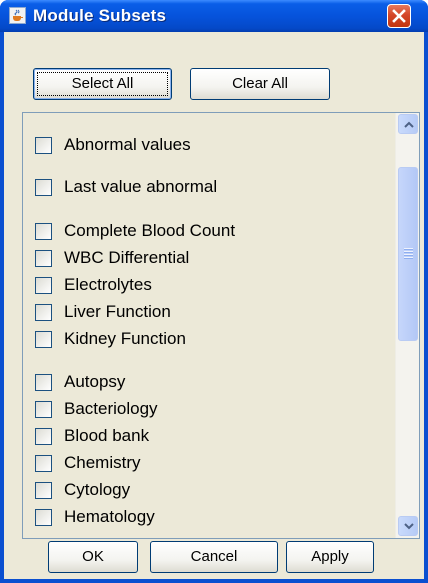 Image resolution: width=428 pixels, height=583 pixels. What do you see at coordinates (111, 408) in the screenshot?
I see `list-item-label: Bacteriology` at bounding box center [111, 408].